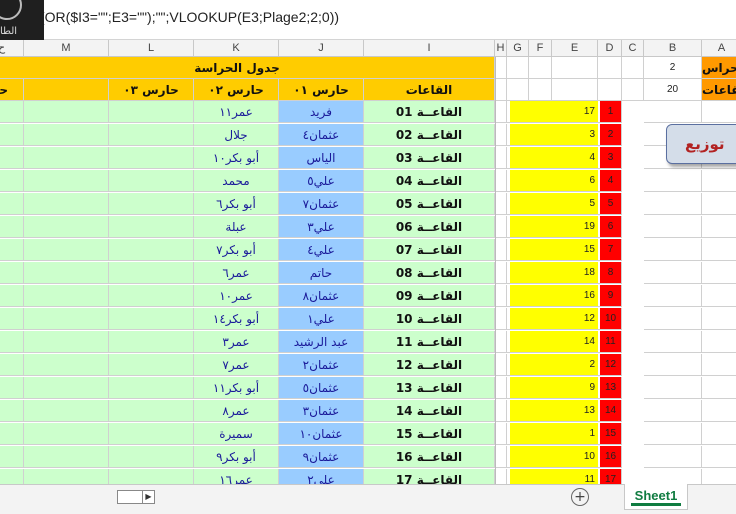 The width and height of the screenshot is (736, 514). Describe the element at coordinates (429, 158) in the screenshot. I see `hall-cell: القاعــة 03` at that location.